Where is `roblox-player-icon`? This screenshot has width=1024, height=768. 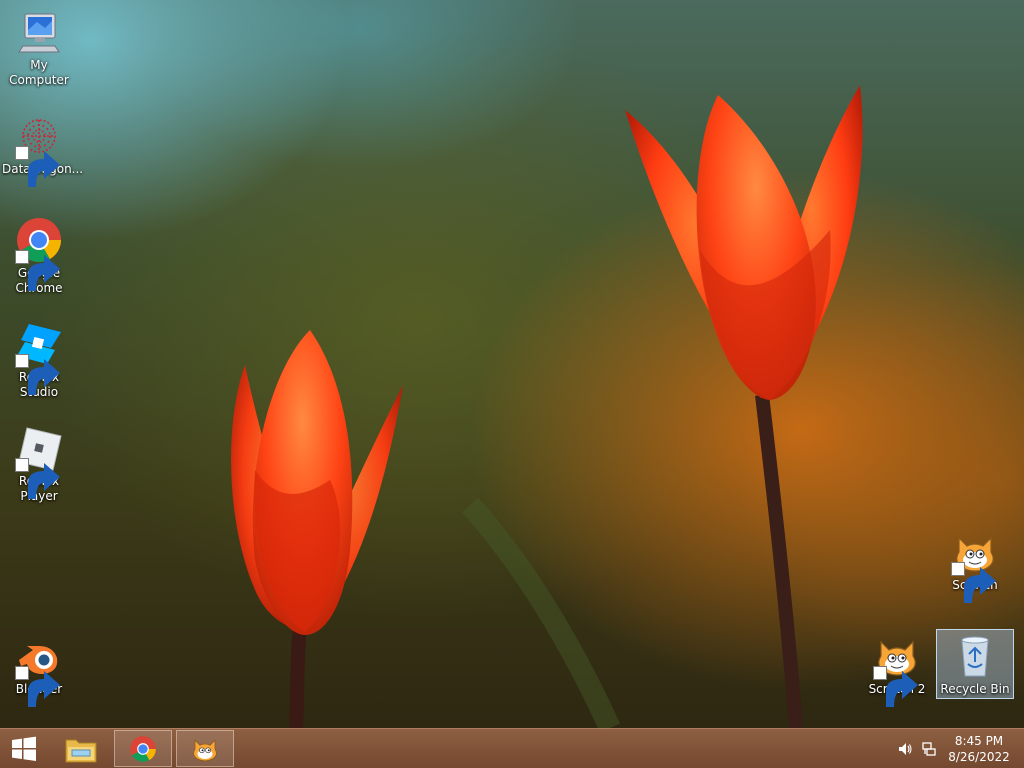
roblox-player-icon is located at coordinates (39, 461).